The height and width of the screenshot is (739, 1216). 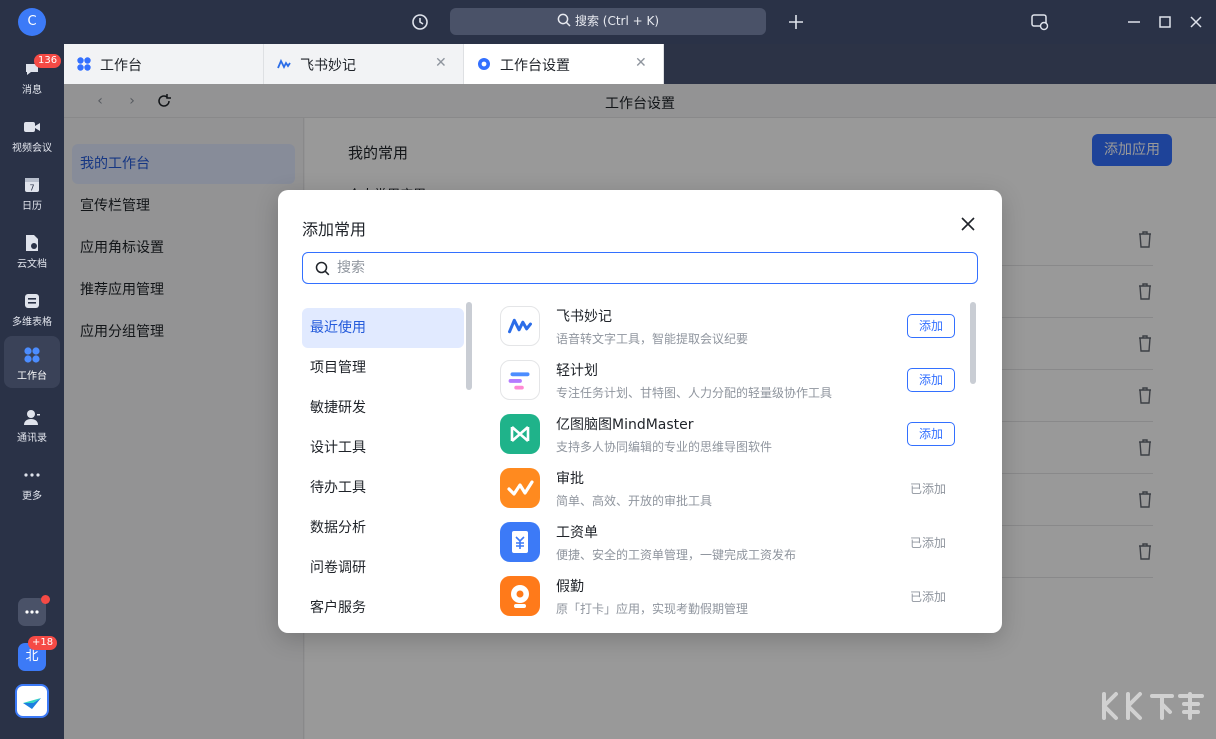 I want to click on minutes-logo-icon, so click(x=284, y=64).